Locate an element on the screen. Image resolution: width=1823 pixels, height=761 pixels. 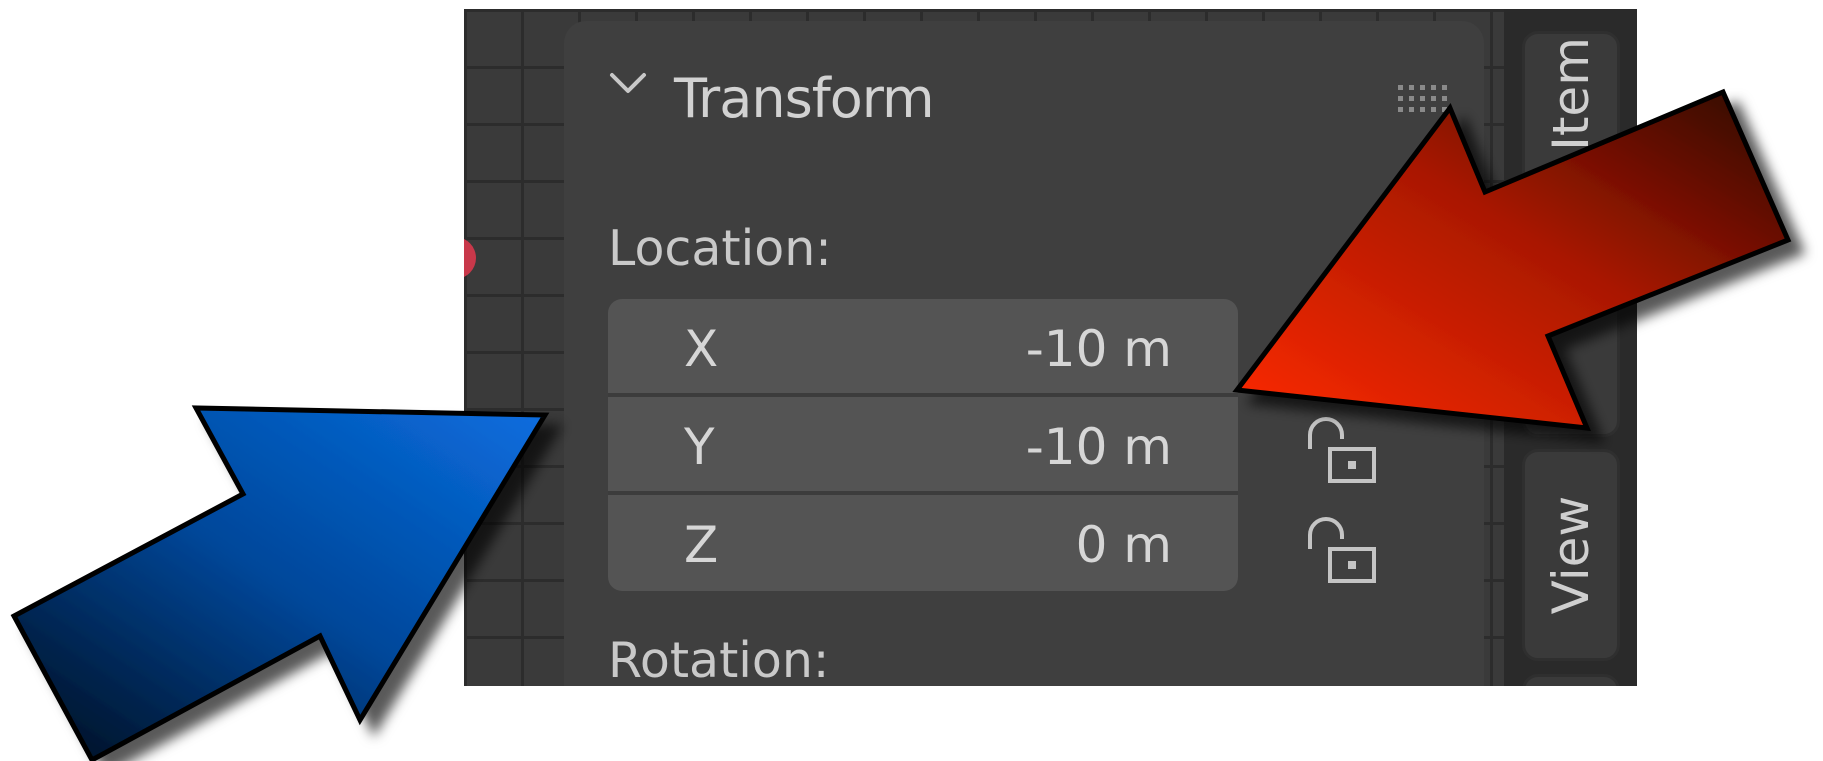
tab-item-label: Item is located at coordinates (1571, 94).